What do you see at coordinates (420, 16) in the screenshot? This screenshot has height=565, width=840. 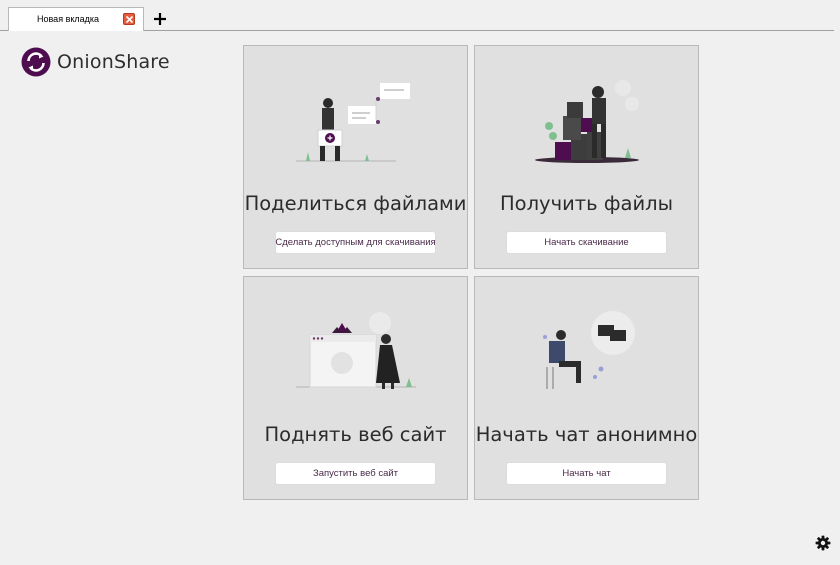 I see `tab-bar: Новая вкладка` at bounding box center [420, 16].